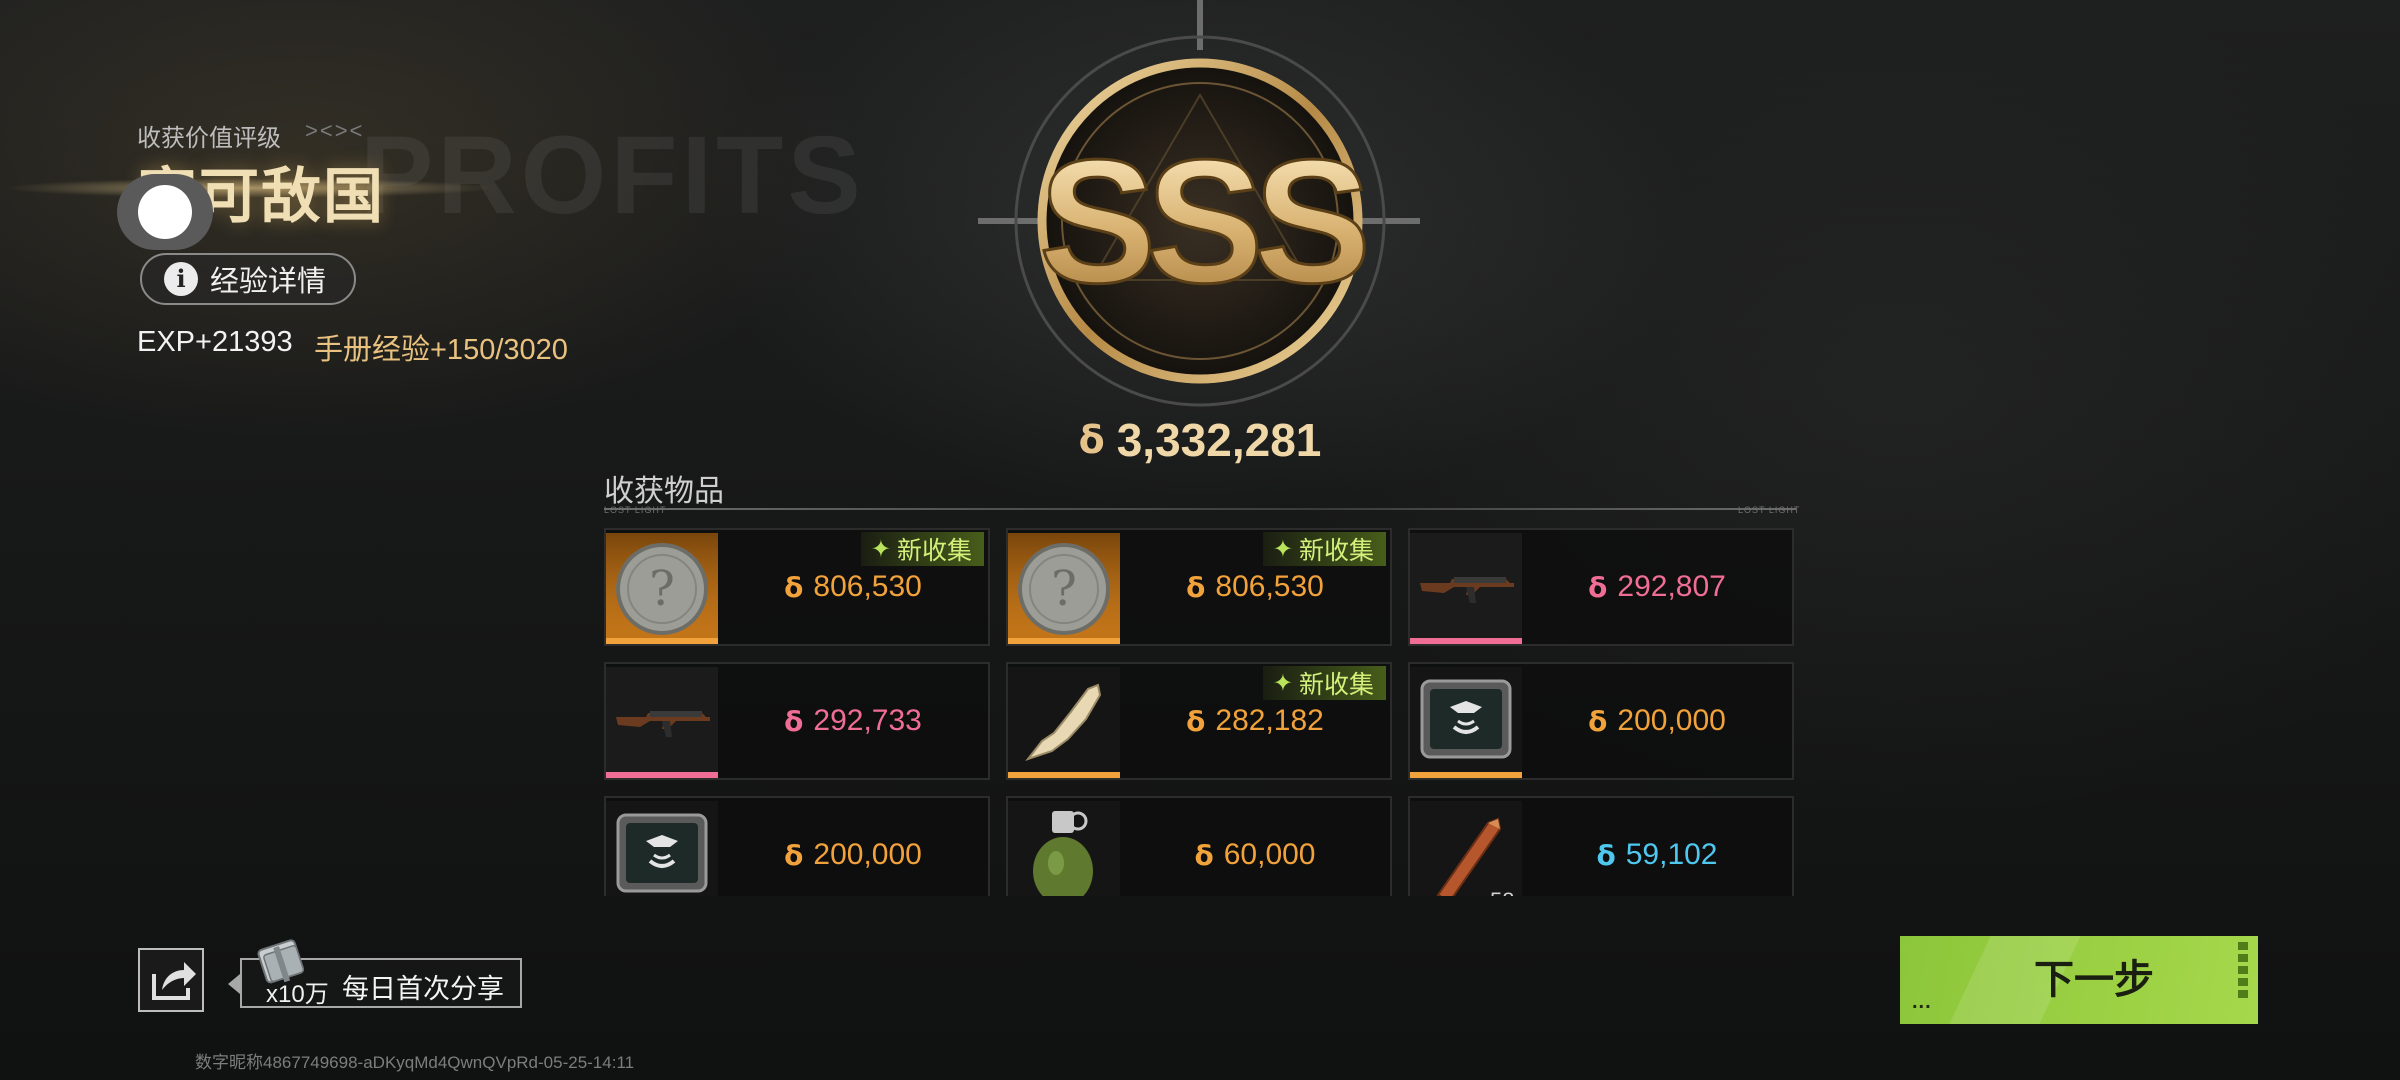 The height and width of the screenshot is (1080, 2400). I want to click on share-button, so click(171, 980).